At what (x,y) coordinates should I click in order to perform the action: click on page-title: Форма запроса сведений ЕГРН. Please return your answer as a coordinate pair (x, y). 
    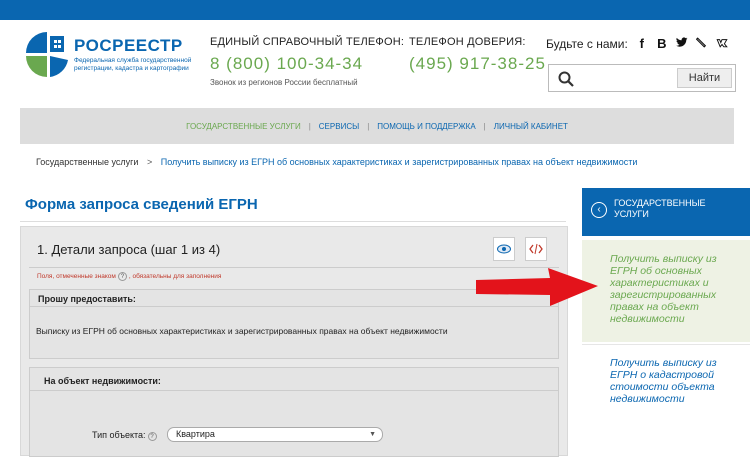
    Looking at the image, I should click on (141, 204).